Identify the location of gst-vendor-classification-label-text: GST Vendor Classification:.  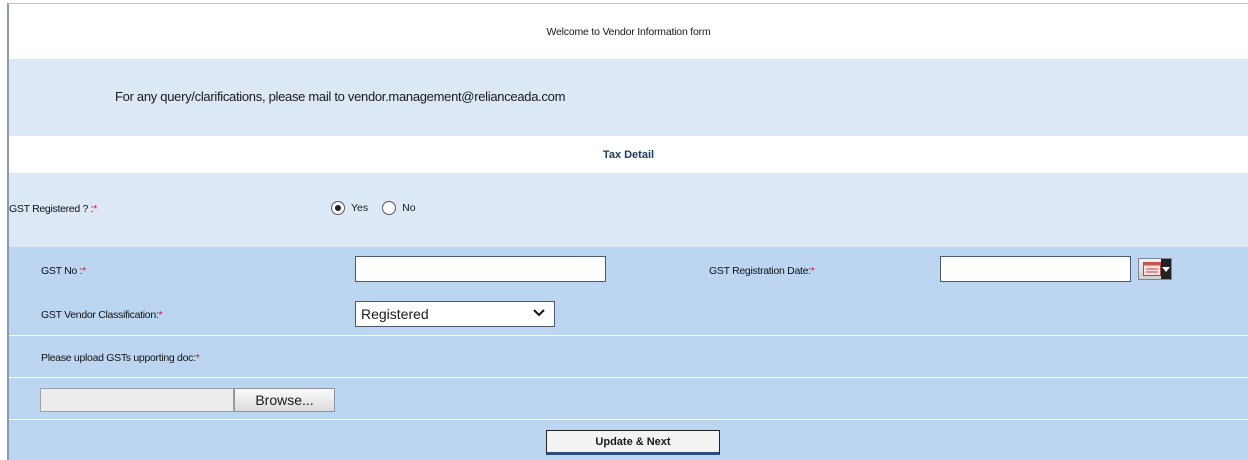
(100, 315).